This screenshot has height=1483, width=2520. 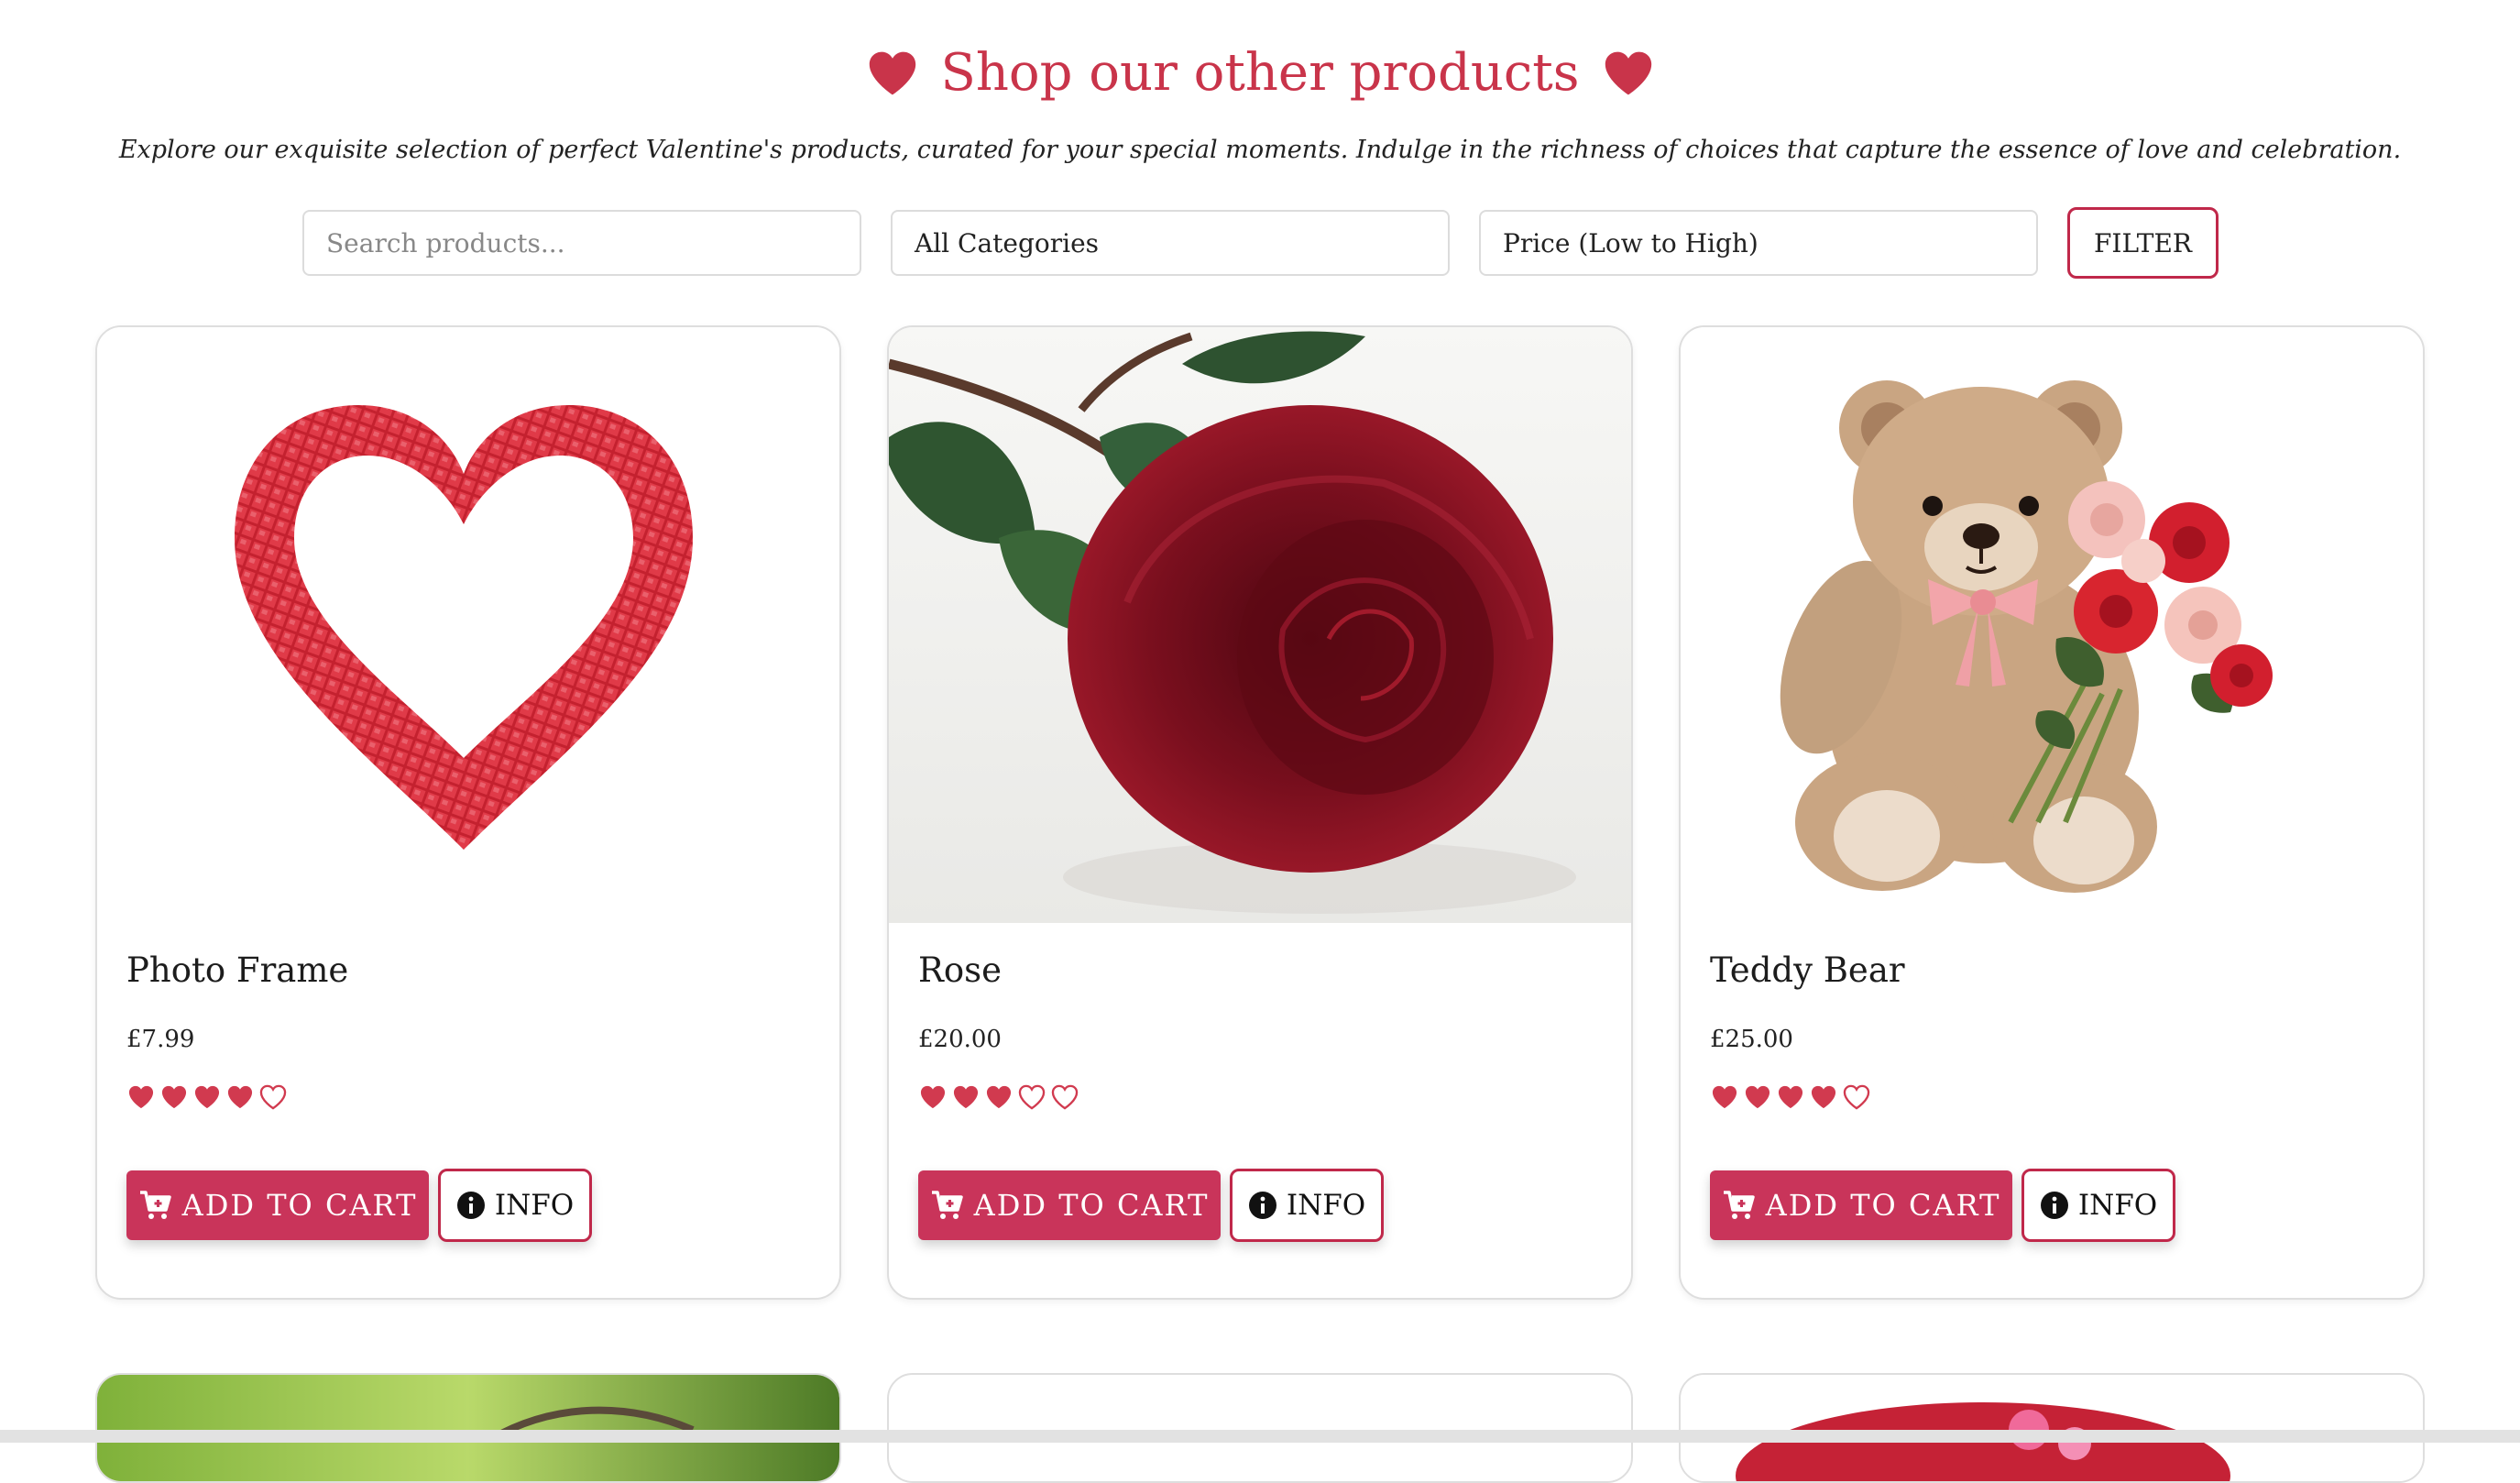 What do you see at coordinates (237, 970) in the screenshot?
I see `product-name: Photo Frame` at bounding box center [237, 970].